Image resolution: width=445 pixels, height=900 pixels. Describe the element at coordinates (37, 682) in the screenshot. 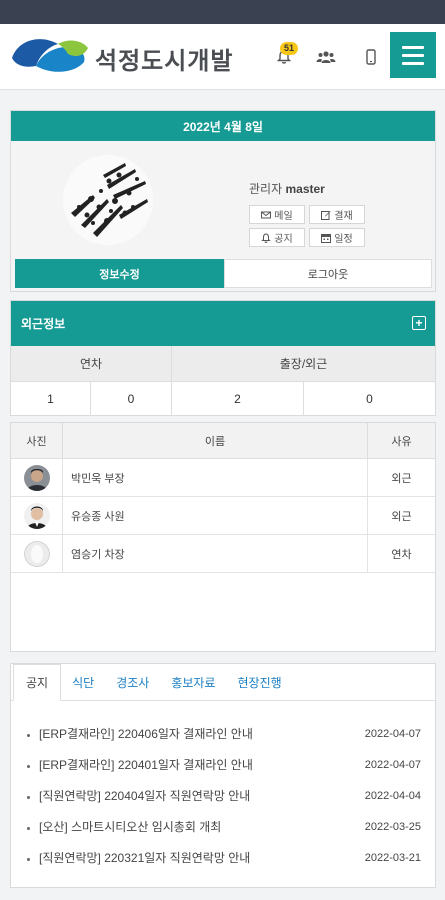

I see `tab-notice: 공지` at that location.